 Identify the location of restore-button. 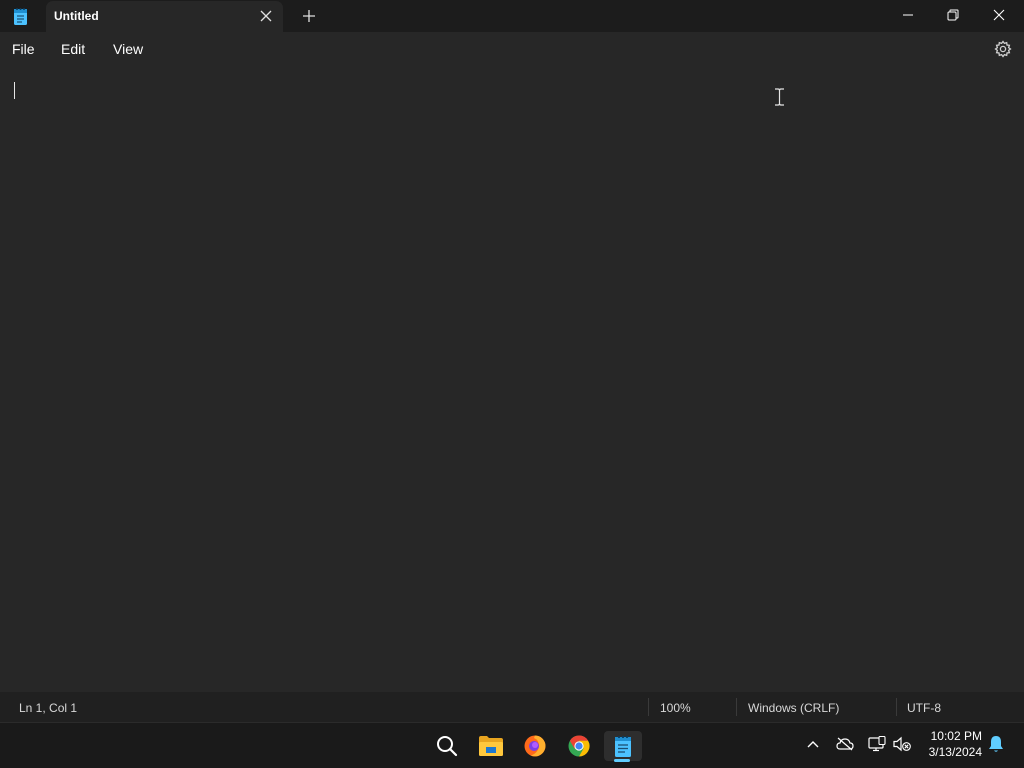
(953, 15).